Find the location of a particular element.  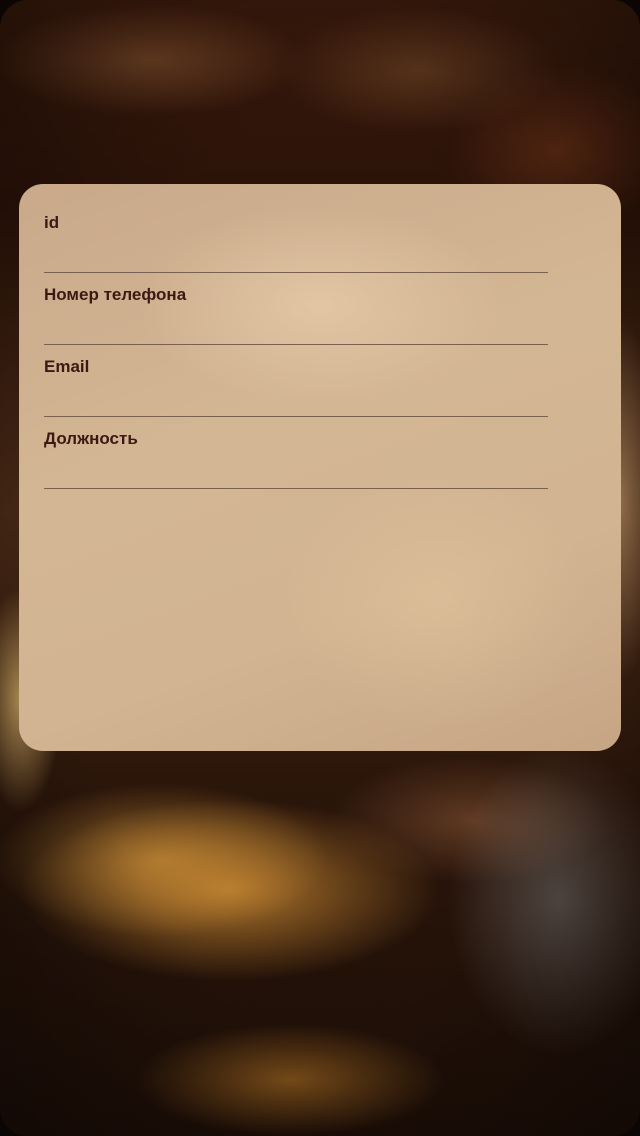

phone-field: Номер телефона is located at coordinates (296, 300).